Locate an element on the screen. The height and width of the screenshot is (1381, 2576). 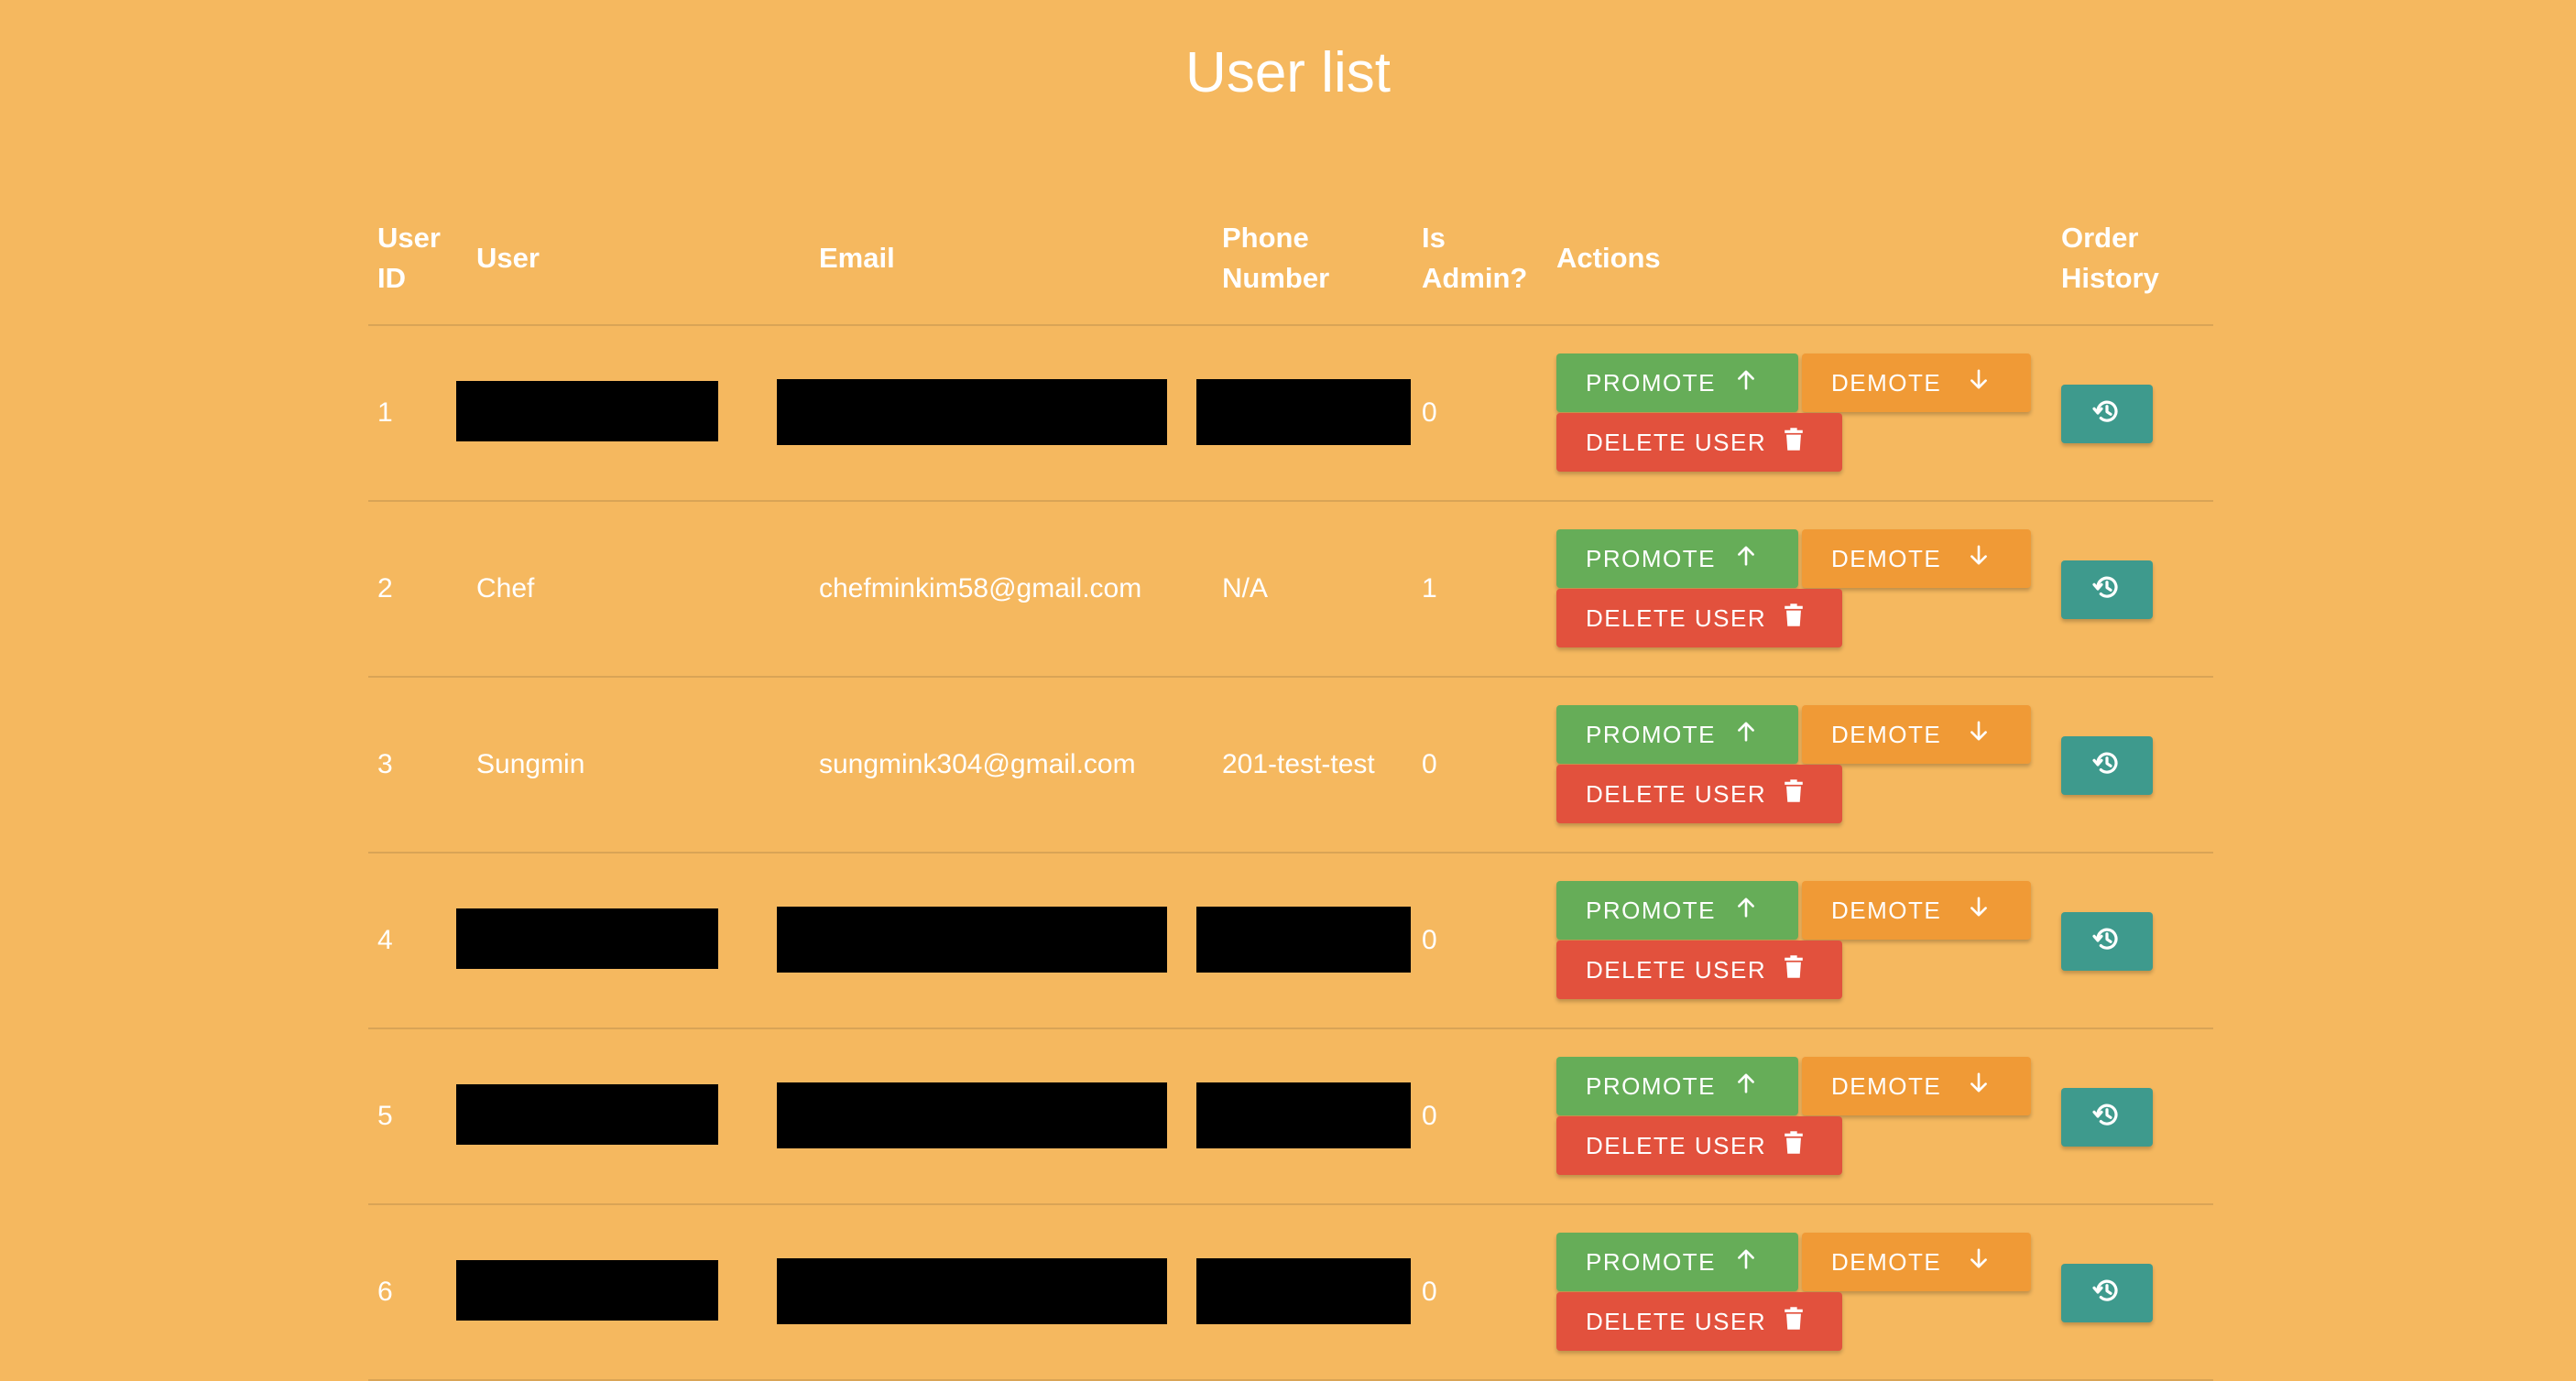
table-row: 6 0 PROMOTE DEMOTE DELETE USER is located at coordinates (1291, 1293).